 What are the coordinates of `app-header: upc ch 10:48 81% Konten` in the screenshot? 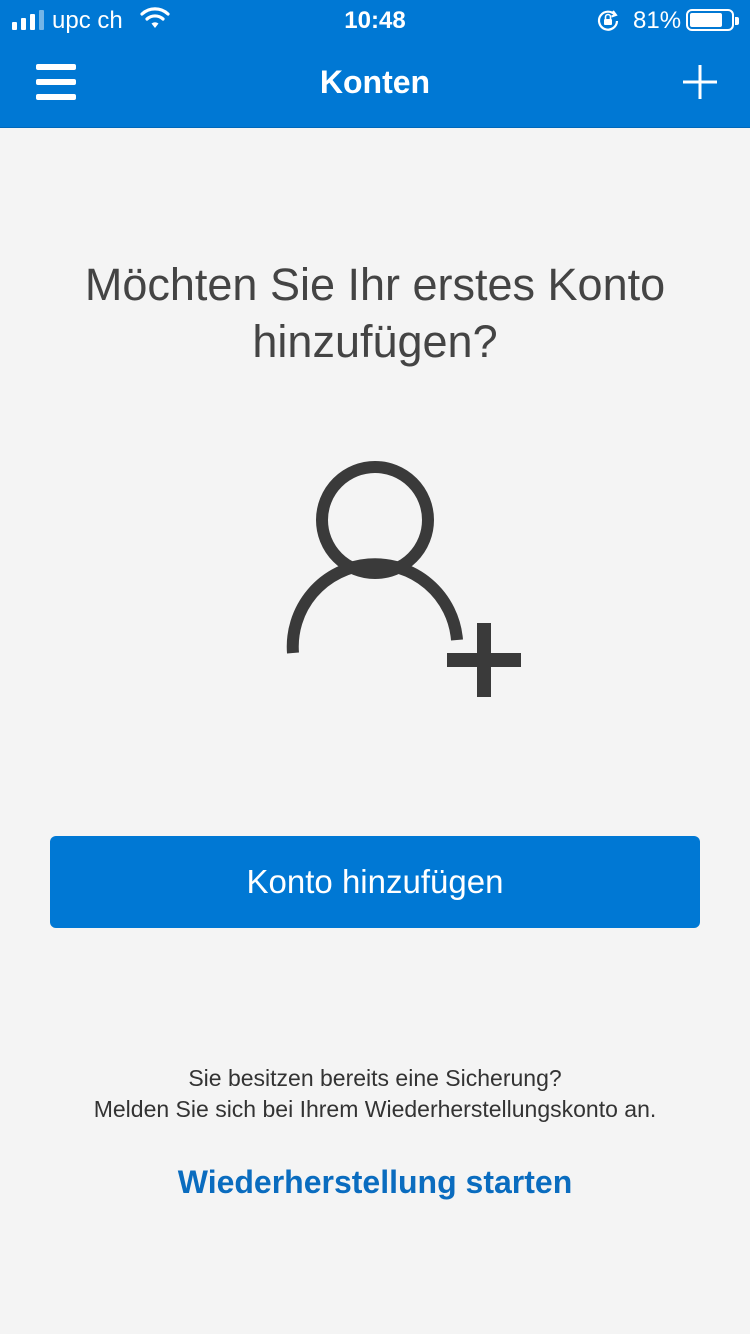 It's located at (375, 64).